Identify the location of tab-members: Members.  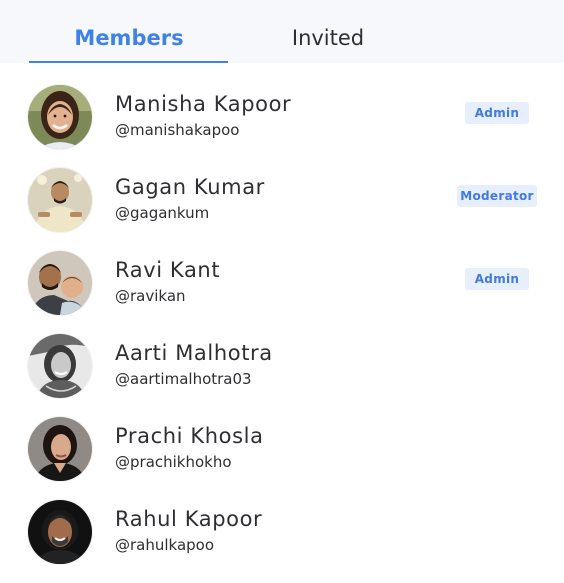
(129, 38).